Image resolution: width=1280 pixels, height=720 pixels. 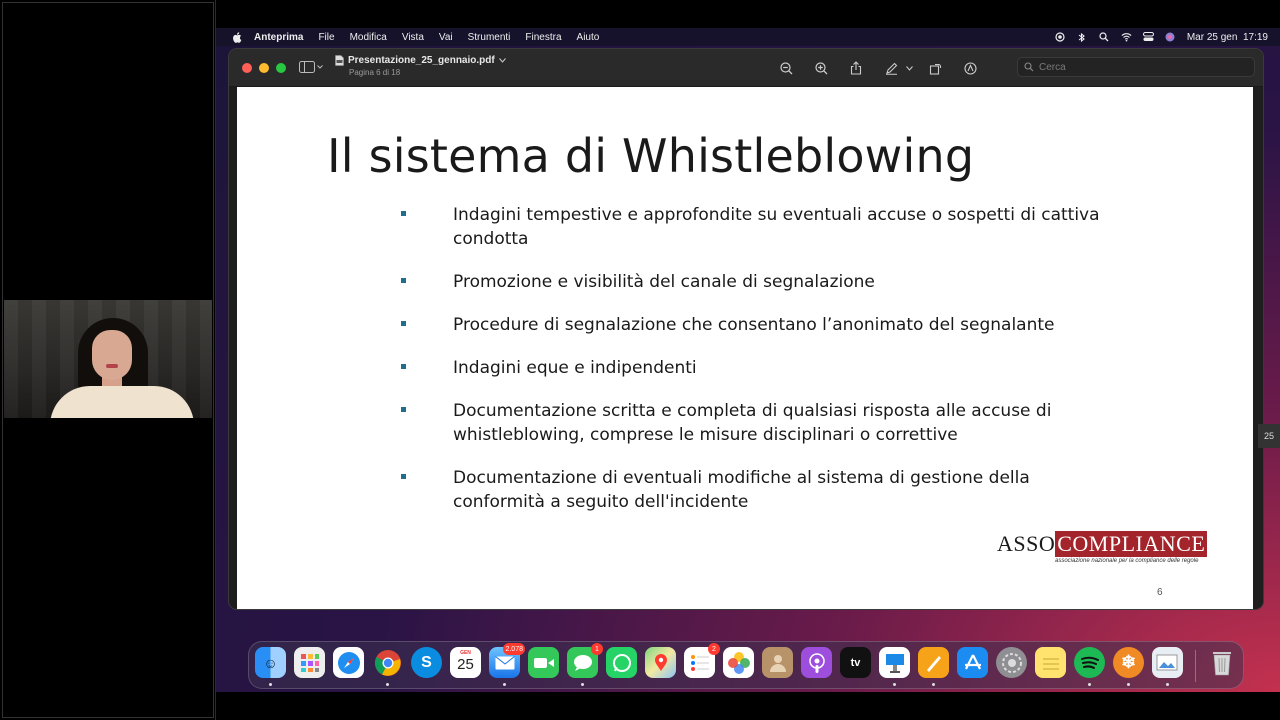 I want to click on markup-options-button, so click(x=909, y=68).